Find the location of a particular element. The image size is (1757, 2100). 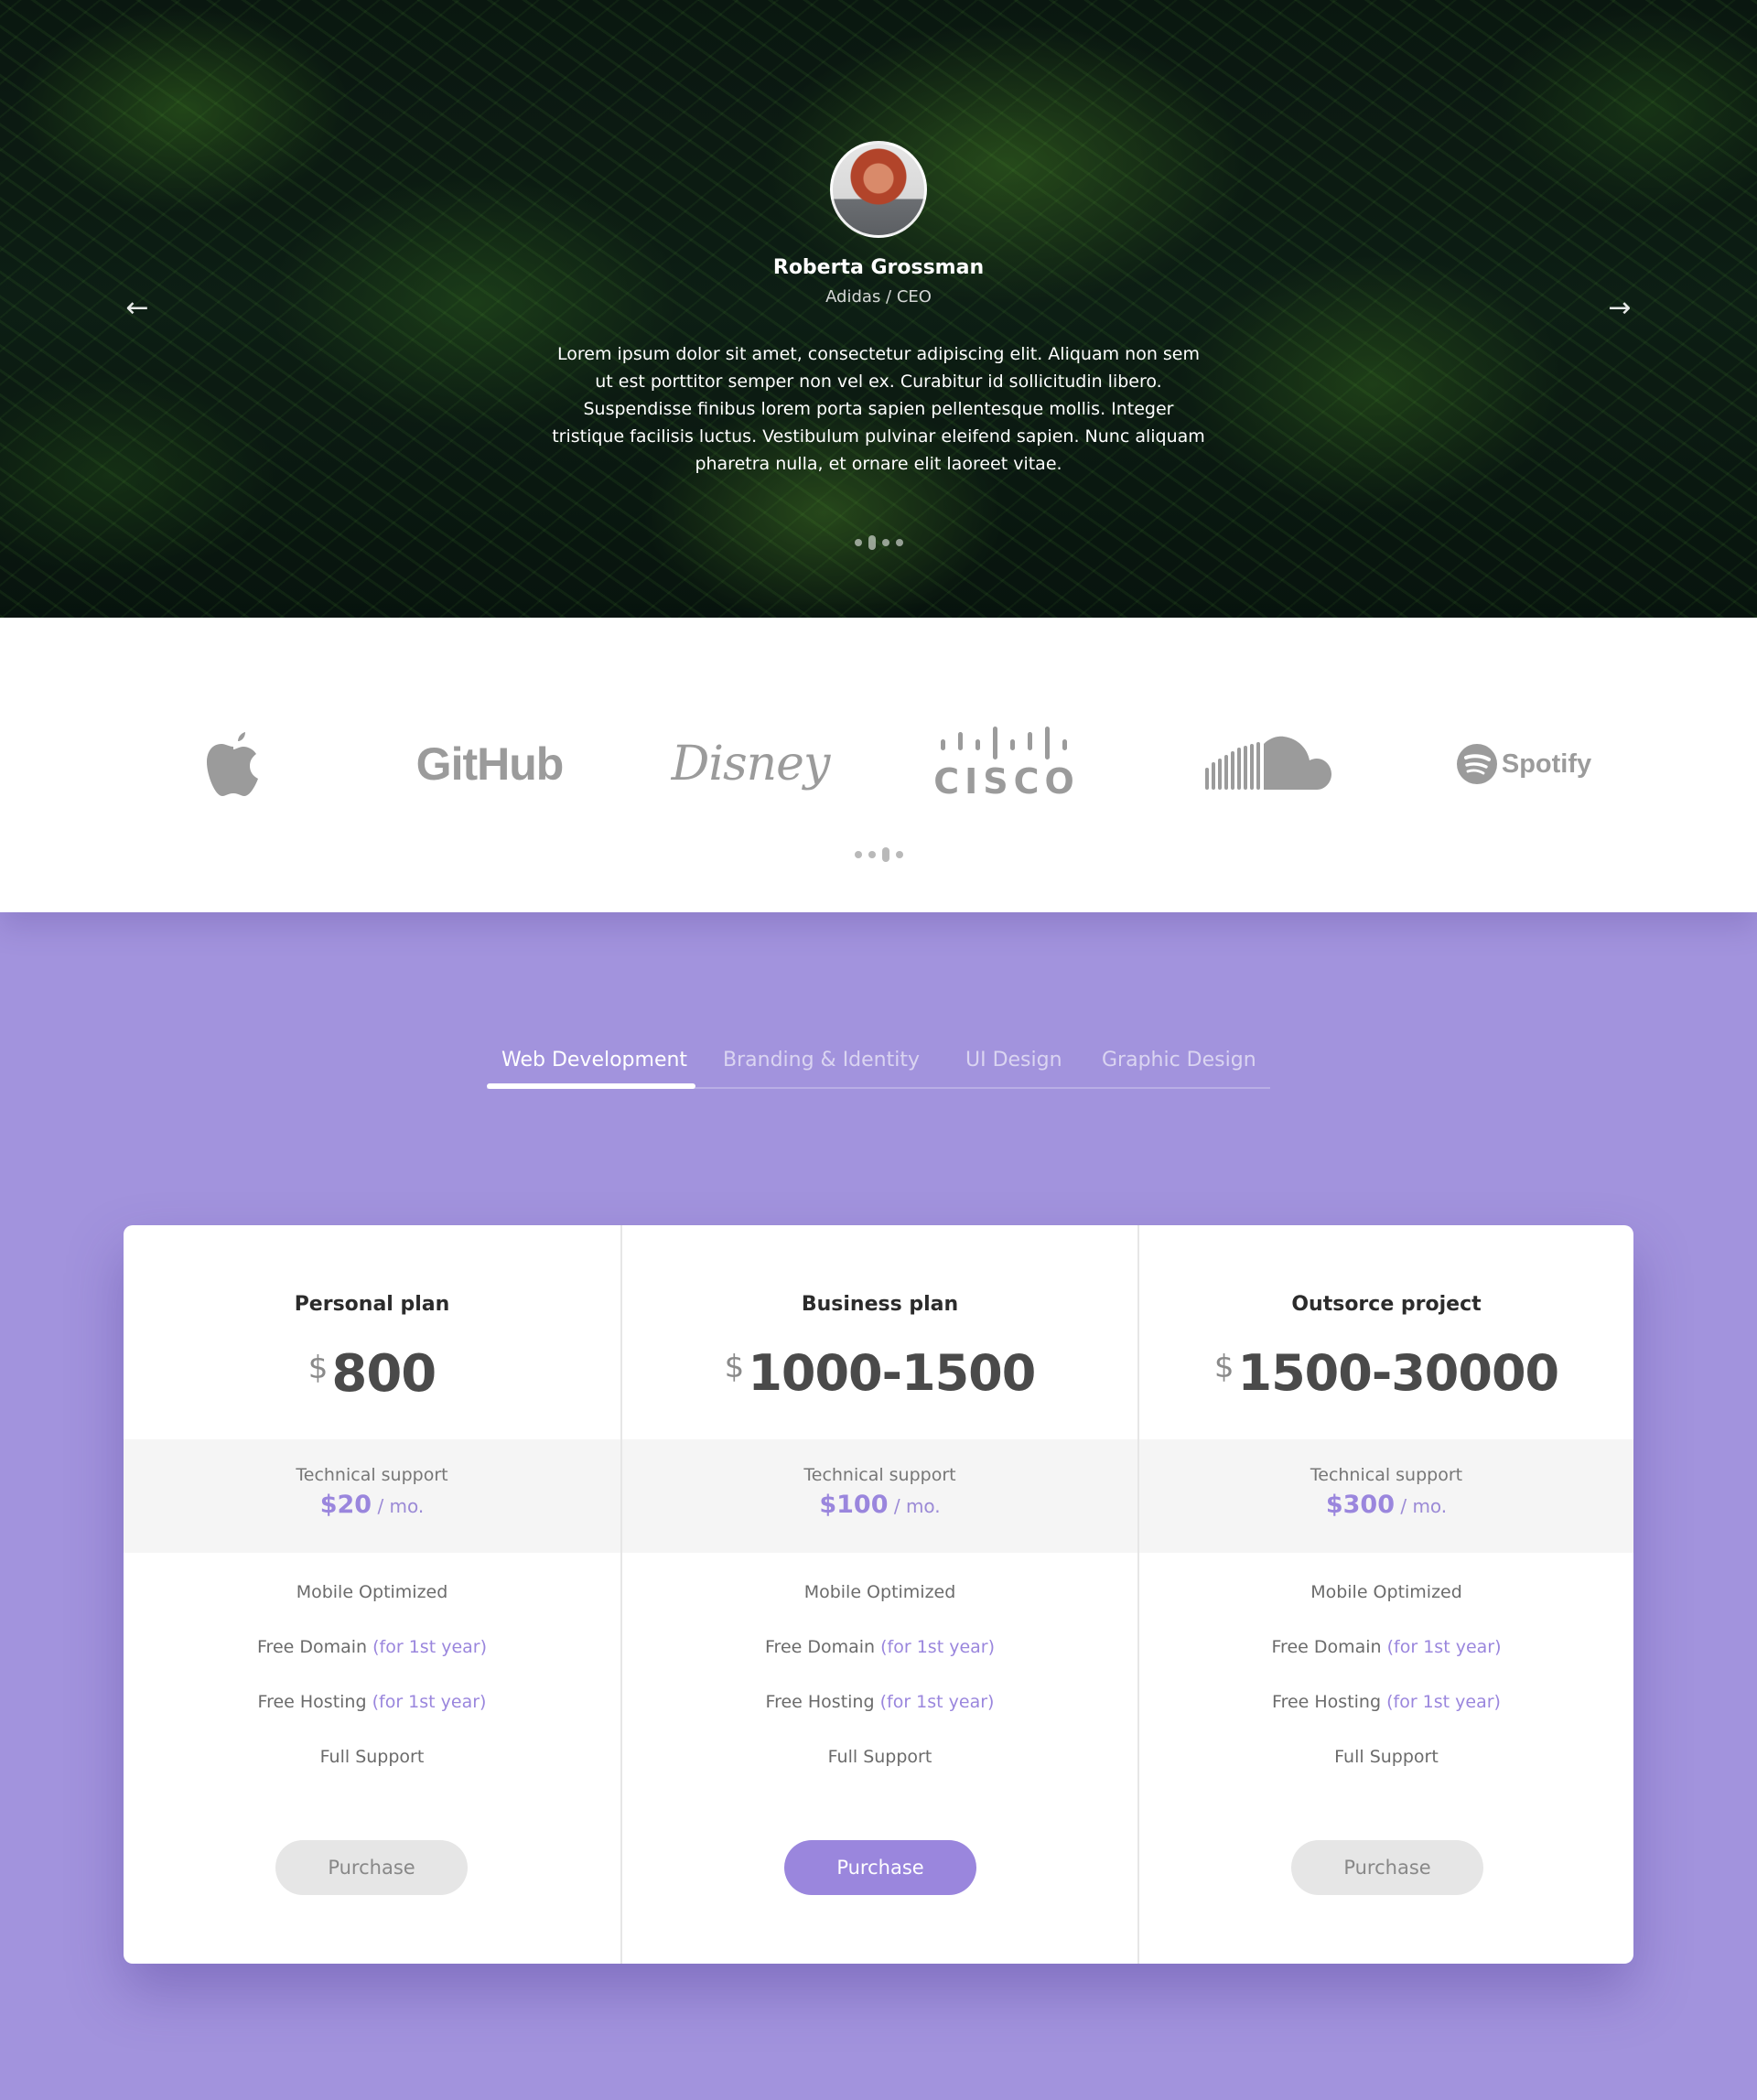

tab-web-development: Web Development is located at coordinates (594, 1060).